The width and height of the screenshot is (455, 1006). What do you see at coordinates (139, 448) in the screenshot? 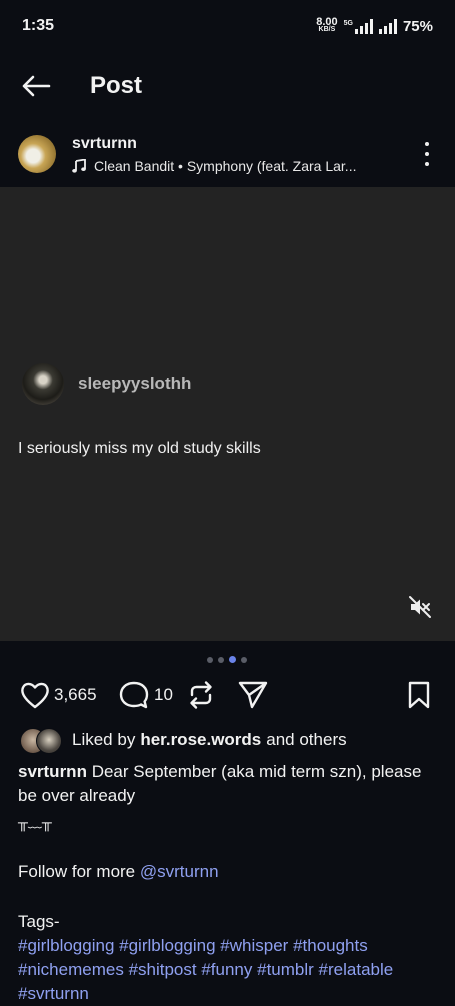
I see `embedded-post-text: I seriously miss my old study skills` at bounding box center [139, 448].